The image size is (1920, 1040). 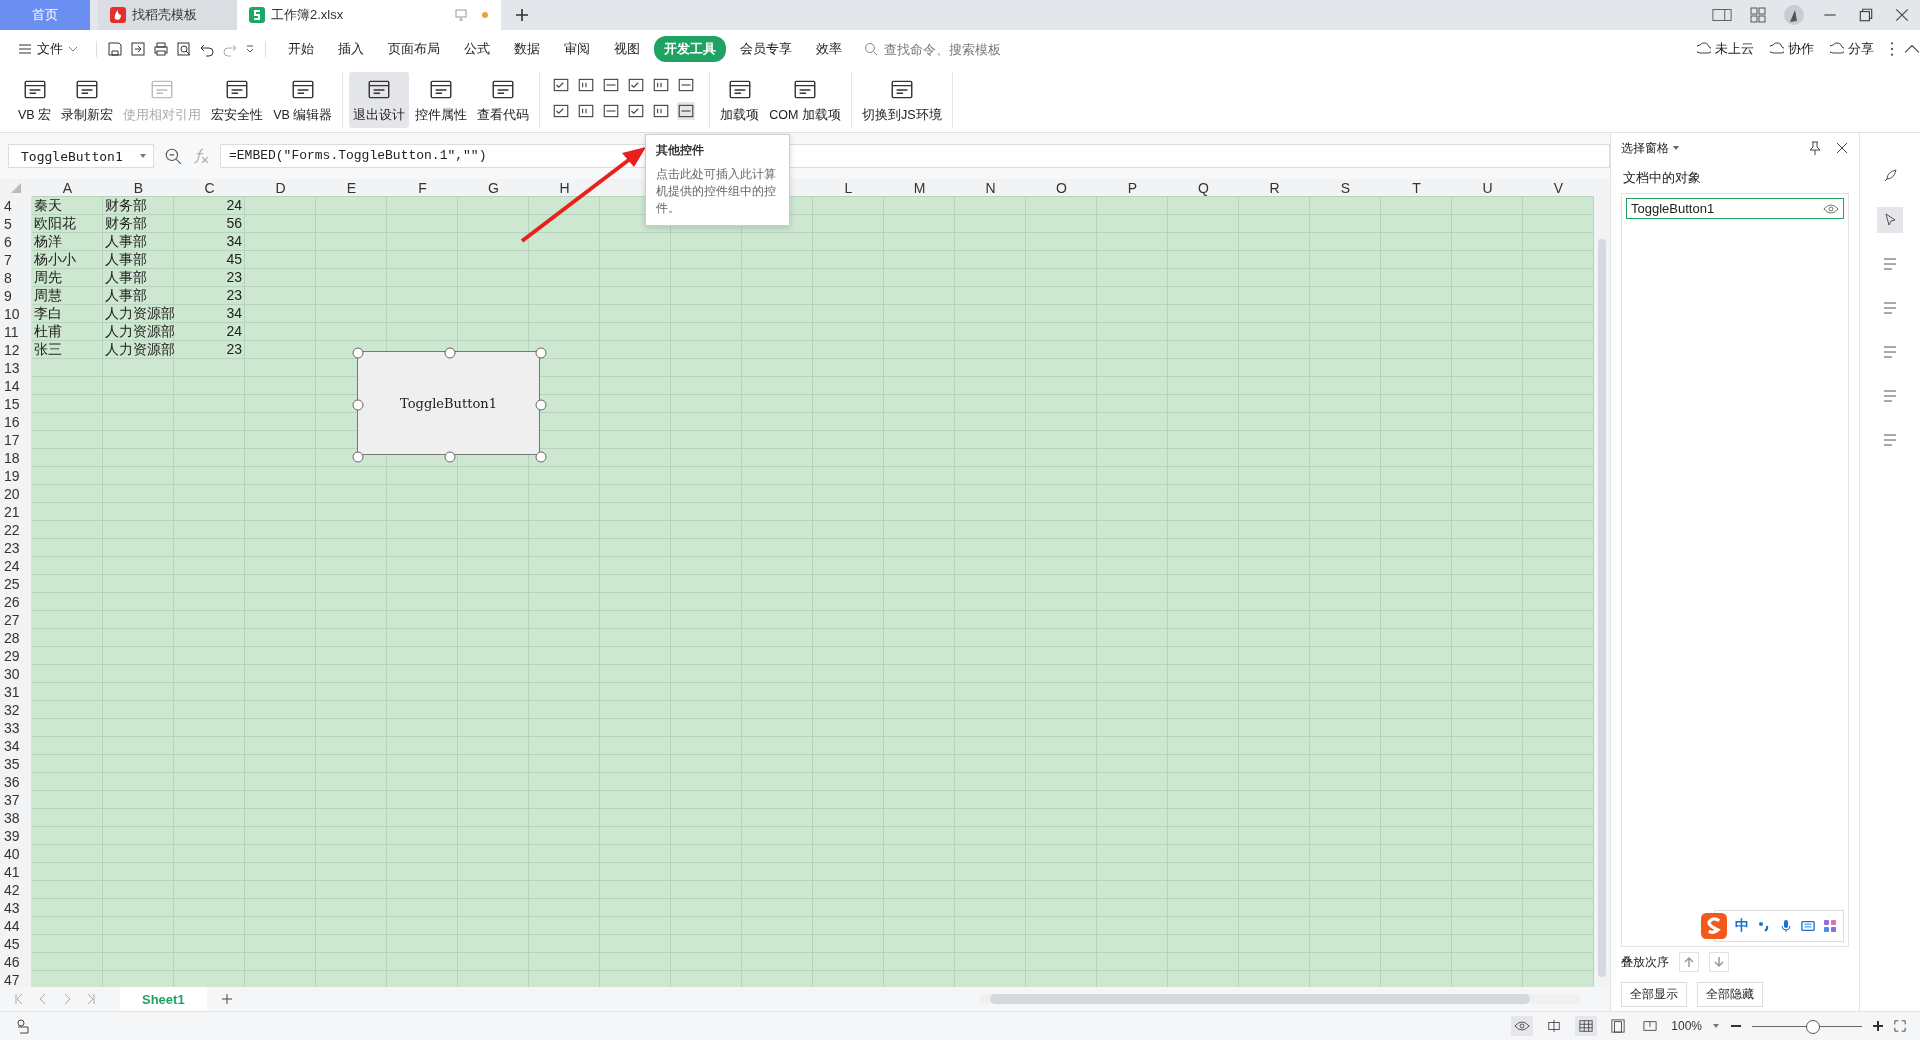 What do you see at coordinates (12, 746) in the screenshot?
I see `row-number: 34` at bounding box center [12, 746].